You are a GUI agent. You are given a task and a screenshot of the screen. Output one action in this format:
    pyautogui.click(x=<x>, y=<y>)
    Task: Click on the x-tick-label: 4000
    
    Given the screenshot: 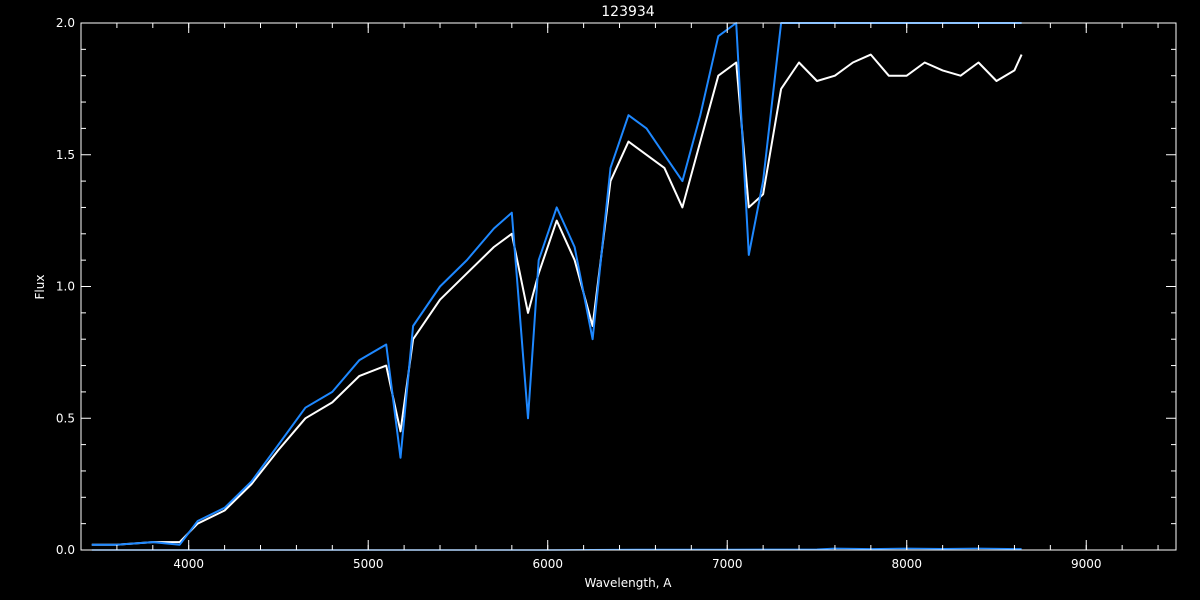 What is the action you would take?
    pyautogui.click(x=188, y=564)
    